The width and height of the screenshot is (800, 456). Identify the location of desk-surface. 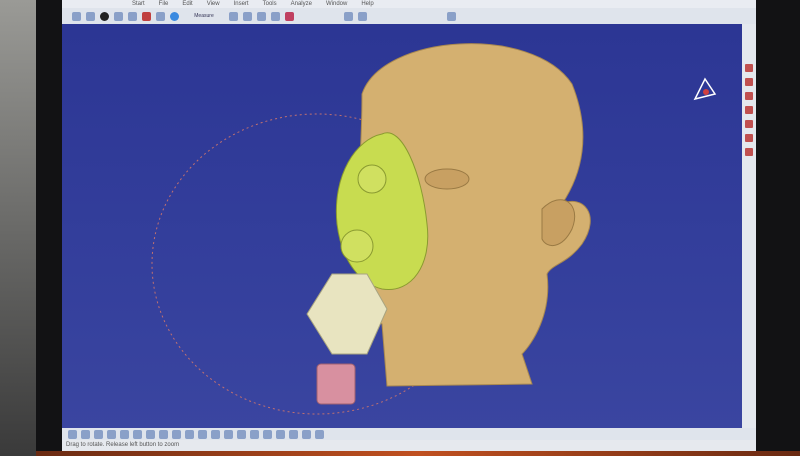
(418, 453).